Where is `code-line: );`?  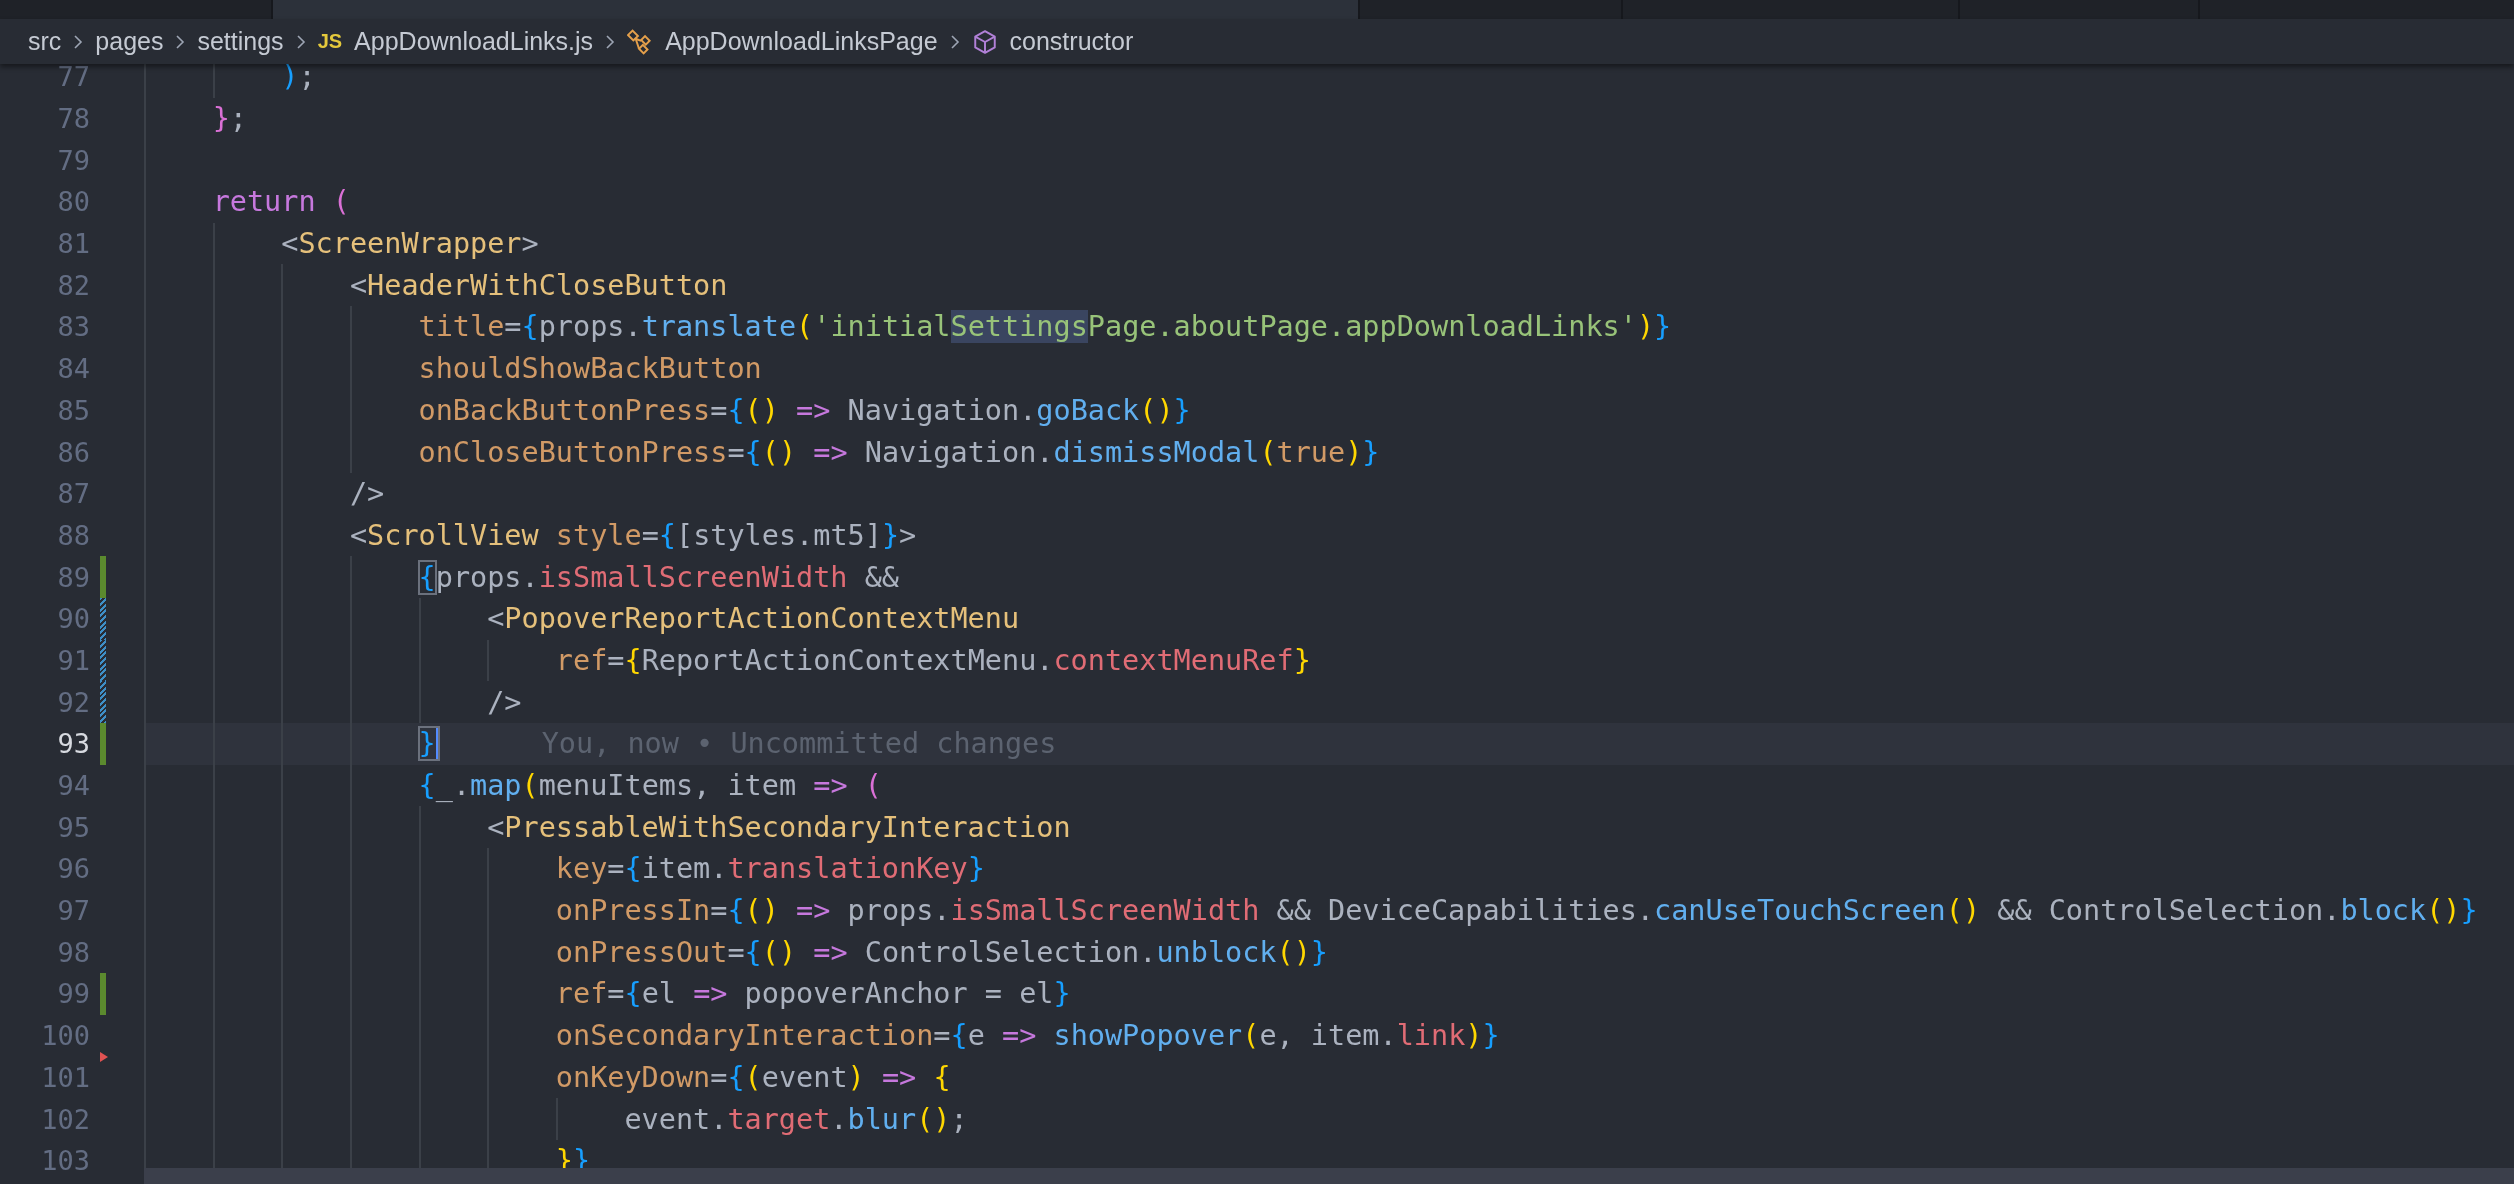
code-line: ); is located at coordinates (298, 79).